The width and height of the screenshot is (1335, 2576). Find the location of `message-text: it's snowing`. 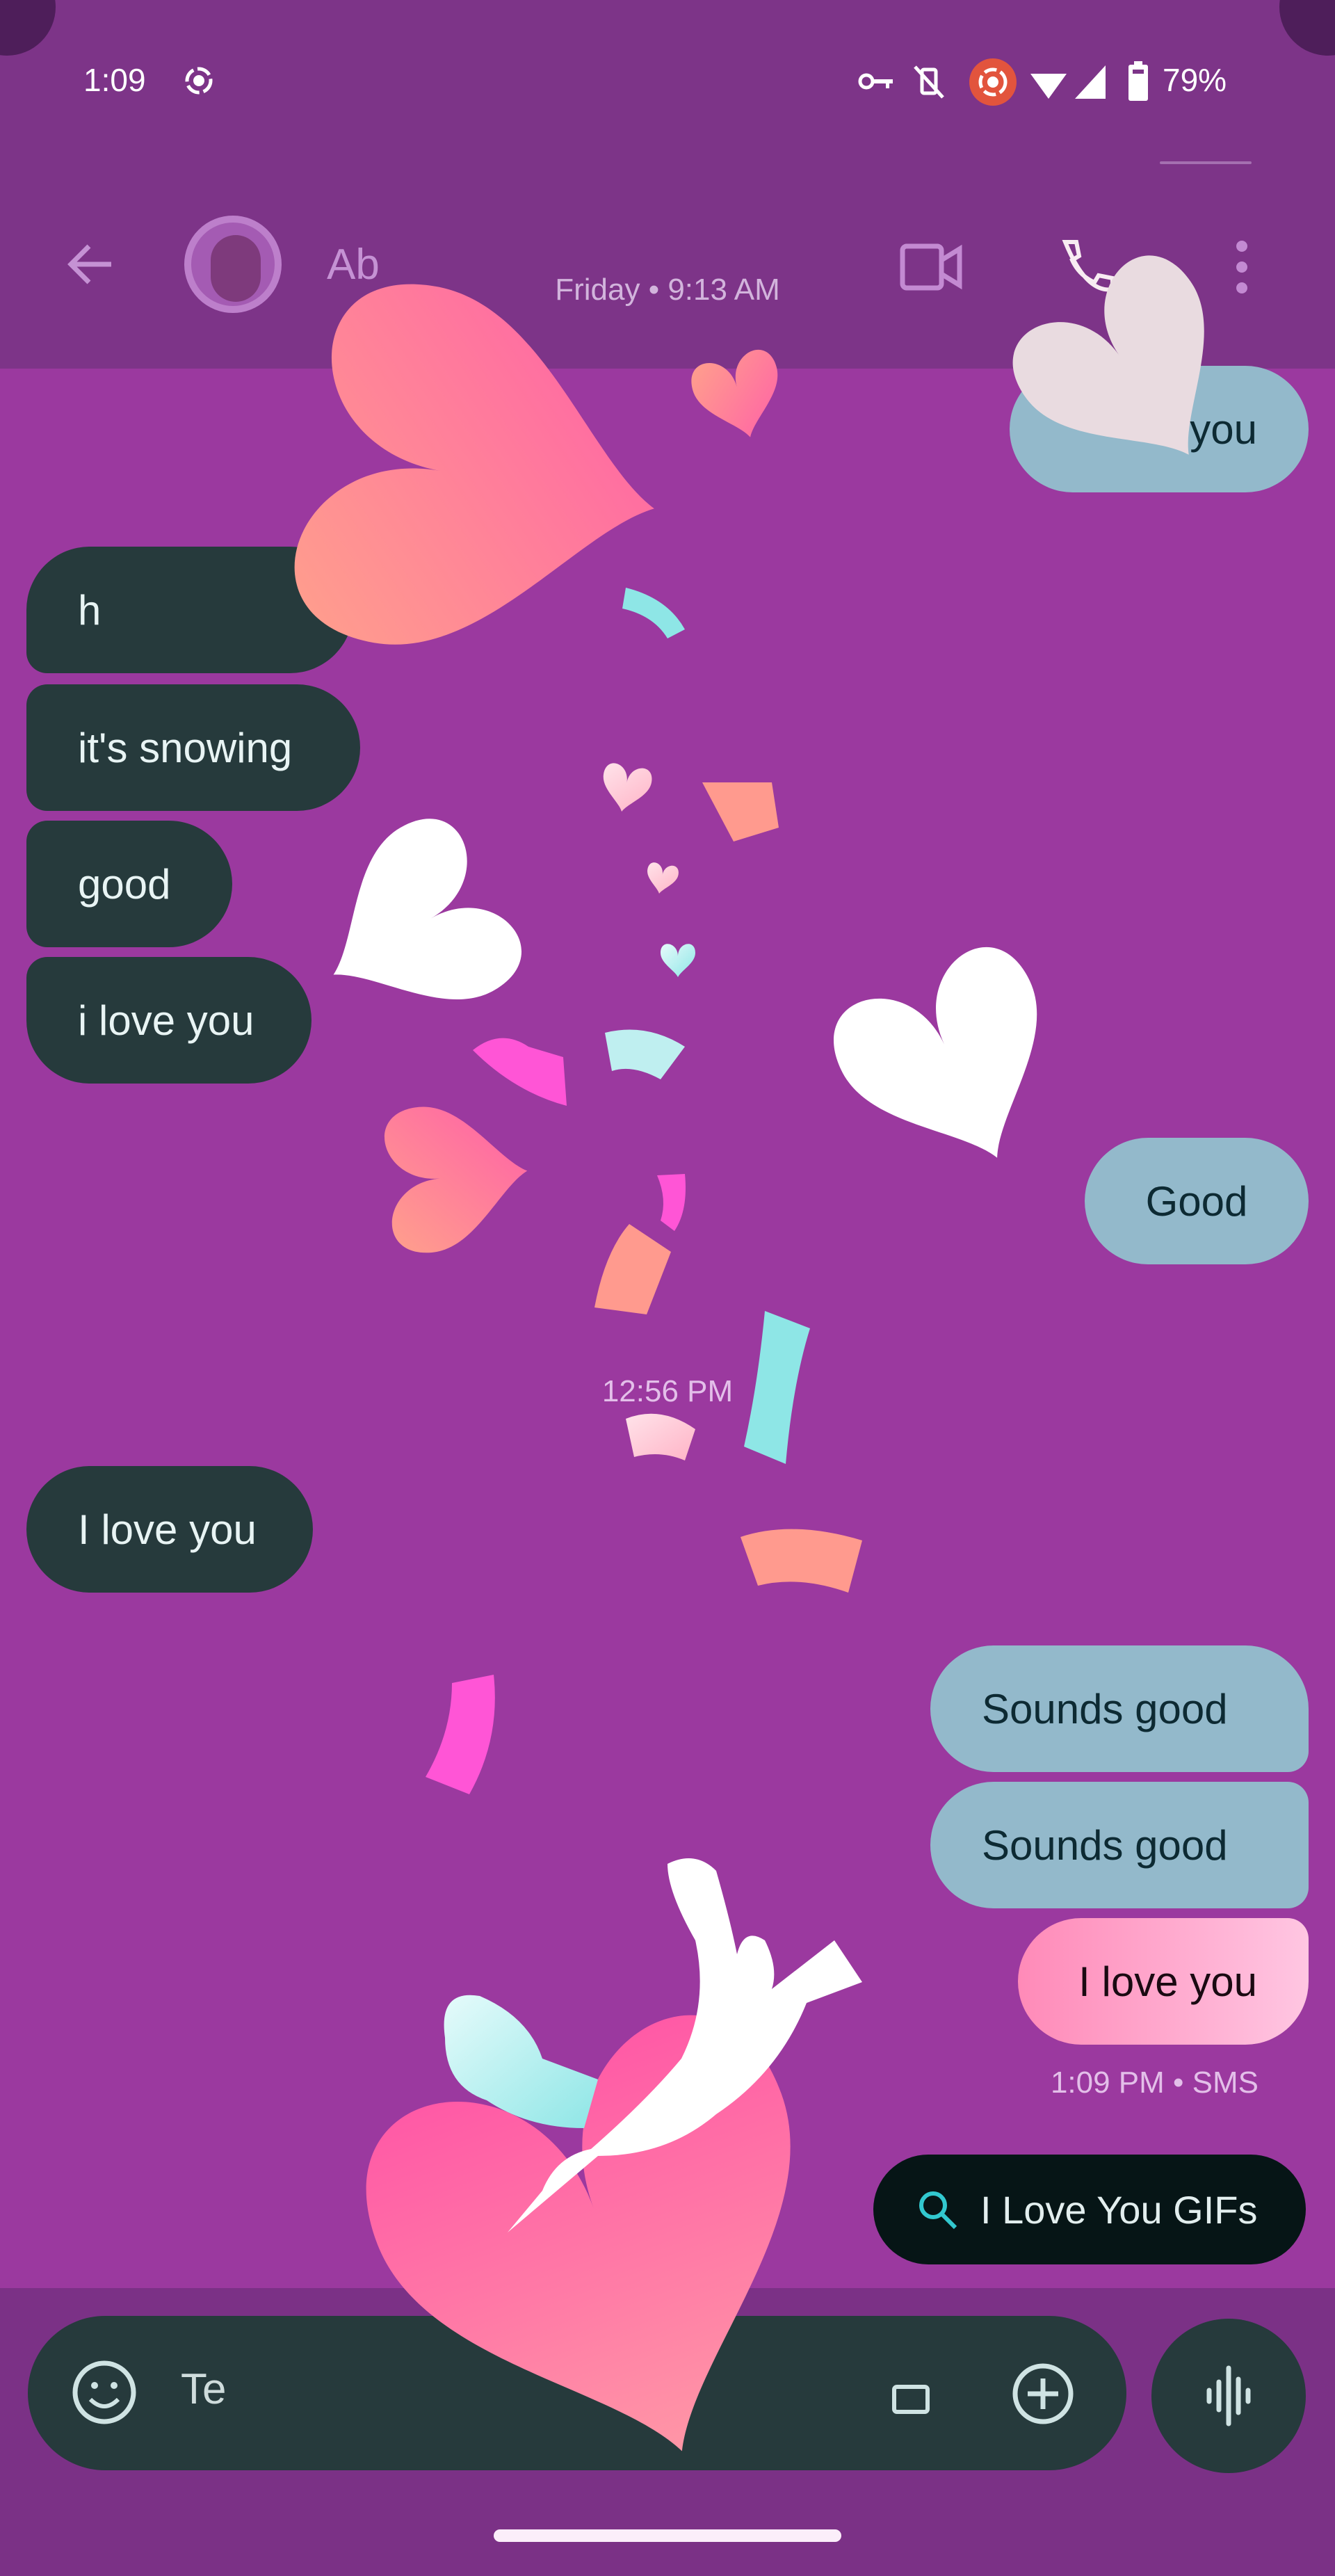

message-text: it's snowing is located at coordinates (185, 747).